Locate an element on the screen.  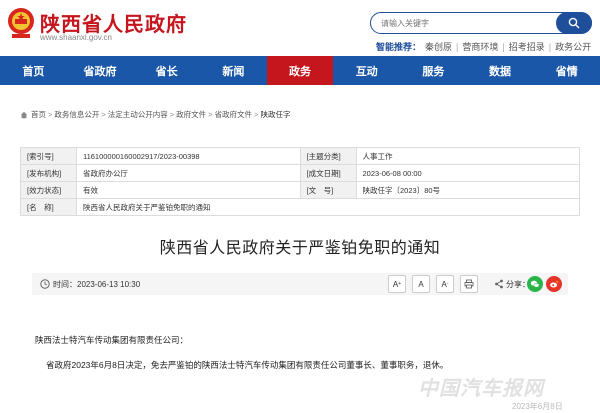
print-icon is located at coordinates (469, 284).